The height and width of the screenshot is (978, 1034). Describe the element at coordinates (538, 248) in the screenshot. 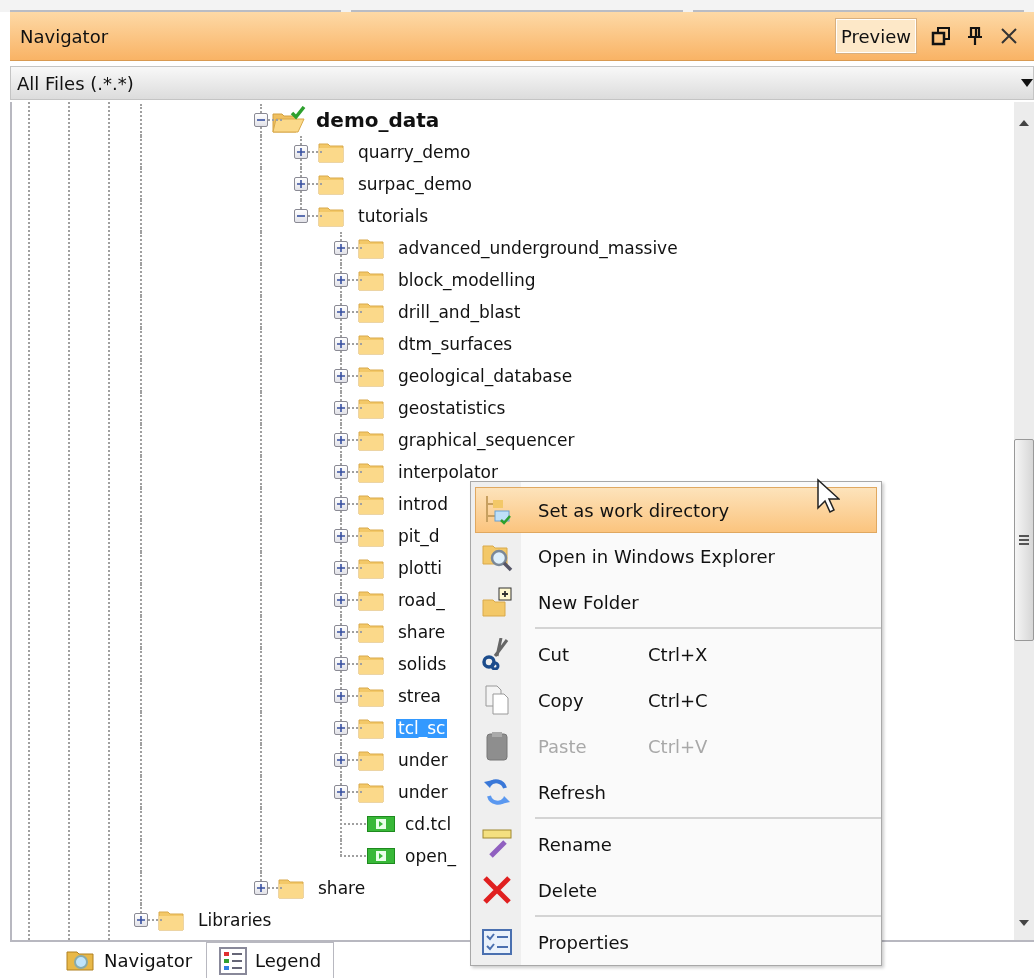

I see `tree-item: advanced_underground_massive` at that location.